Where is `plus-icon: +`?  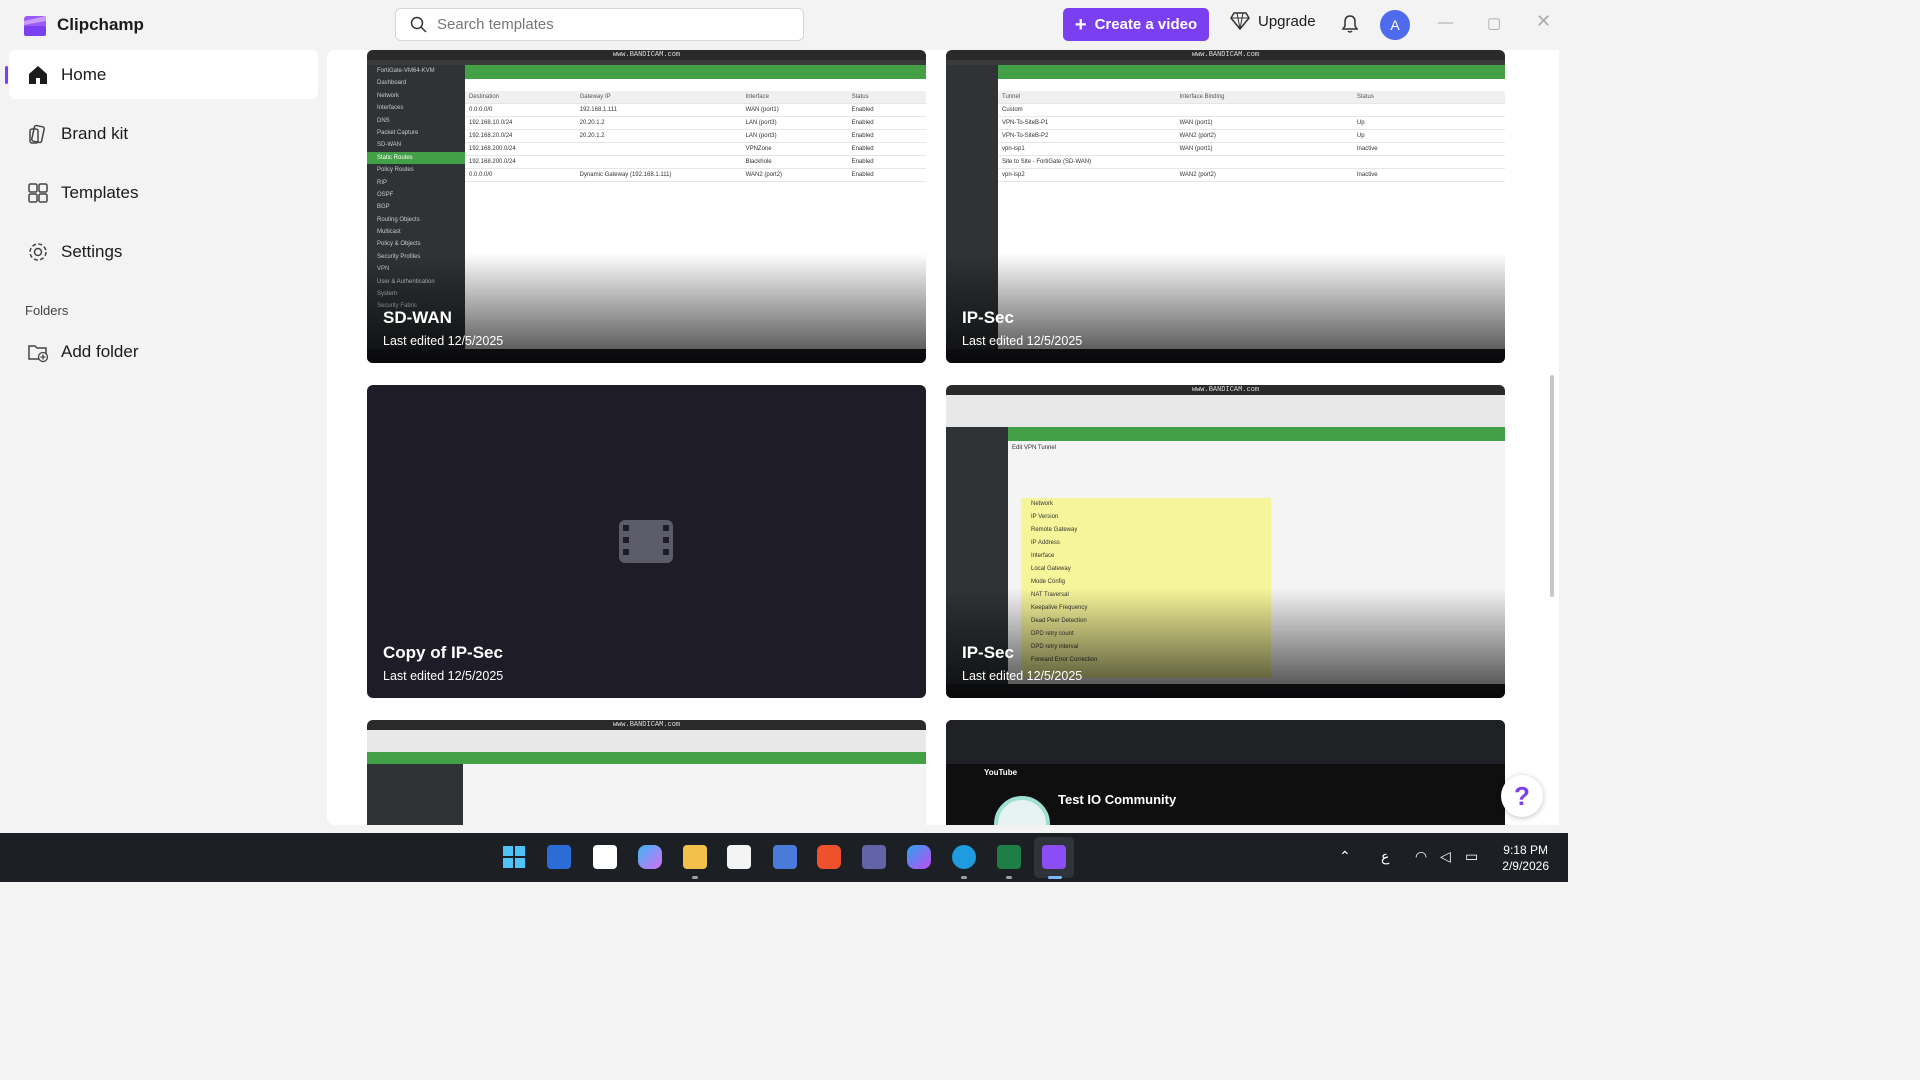 plus-icon: + is located at coordinates (1080, 24).